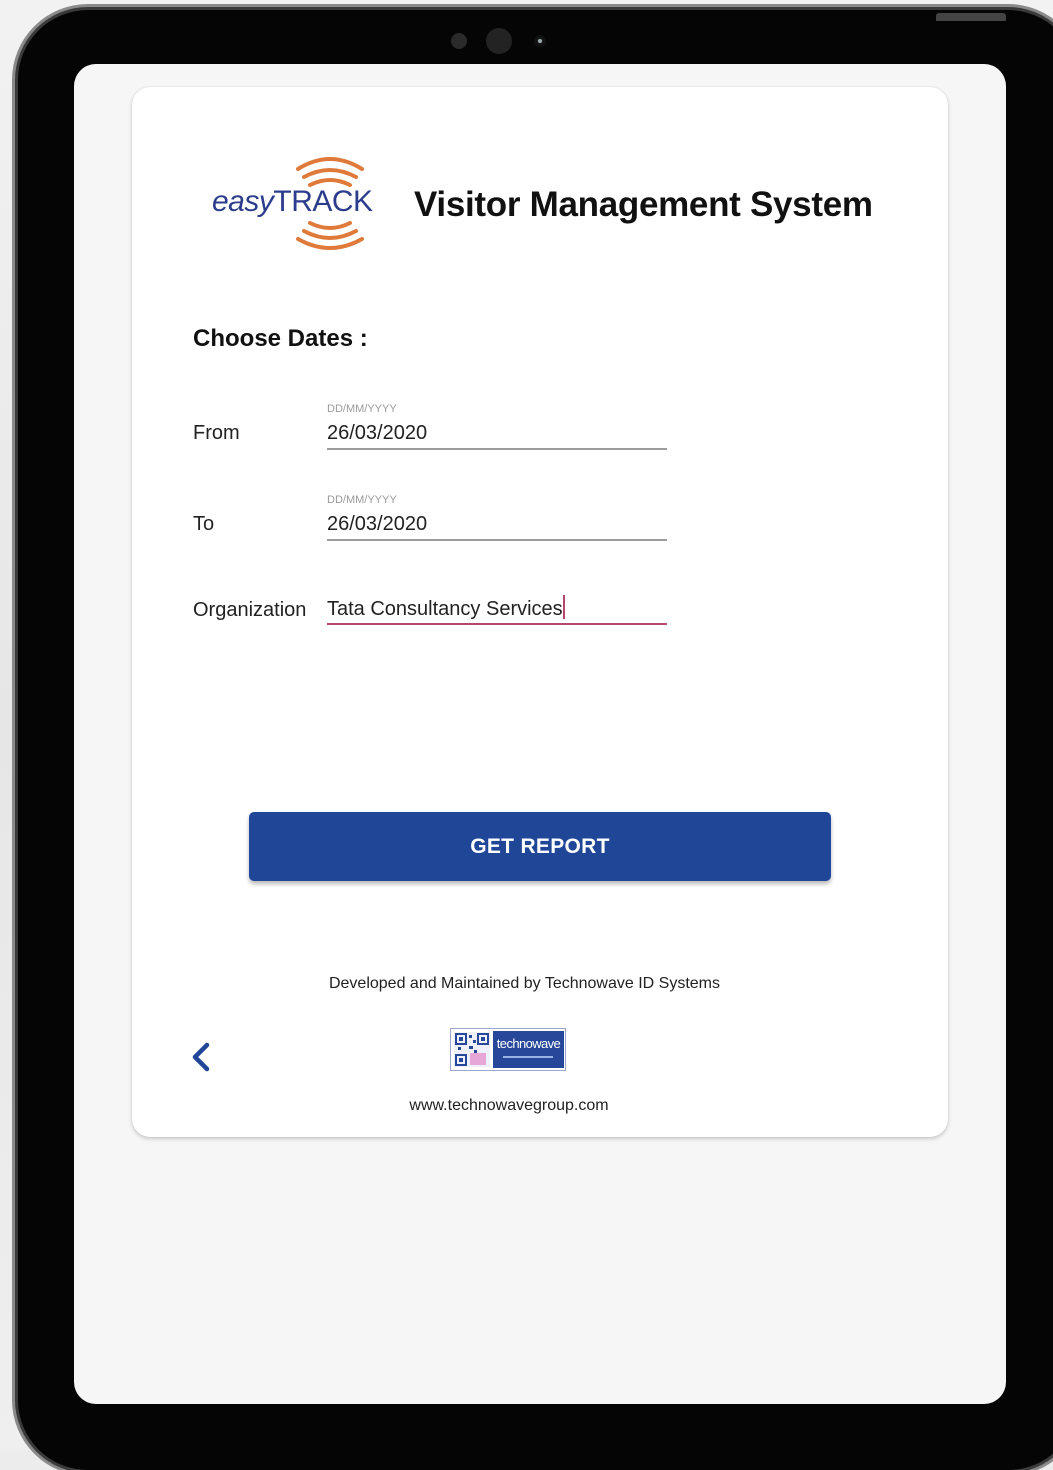  Describe the element at coordinates (459, 41) in the screenshot. I see `sensor-dot` at that location.